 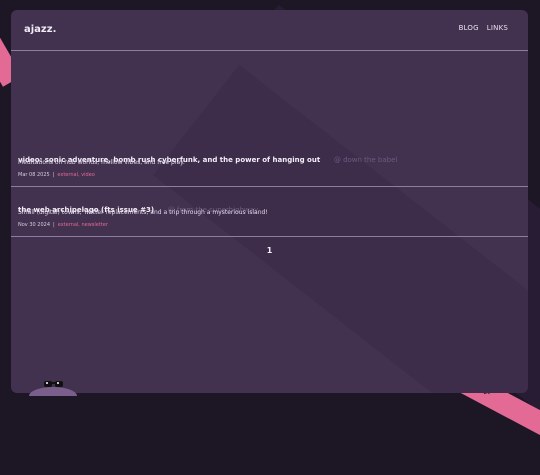 I want to click on site-logo: ajazz., so click(x=40, y=29).